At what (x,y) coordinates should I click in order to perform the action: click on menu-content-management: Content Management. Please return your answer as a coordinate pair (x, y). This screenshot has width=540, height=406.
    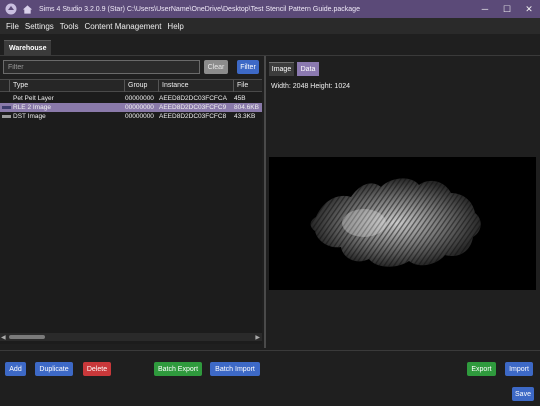
    Looking at the image, I should click on (122, 26).